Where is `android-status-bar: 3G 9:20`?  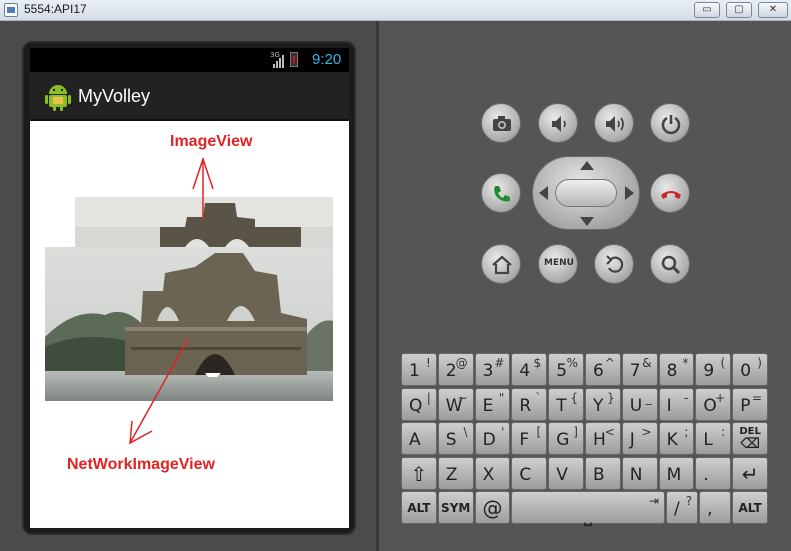 android-status-bar: 3G 9:20 is located at coordinates (189, 60).